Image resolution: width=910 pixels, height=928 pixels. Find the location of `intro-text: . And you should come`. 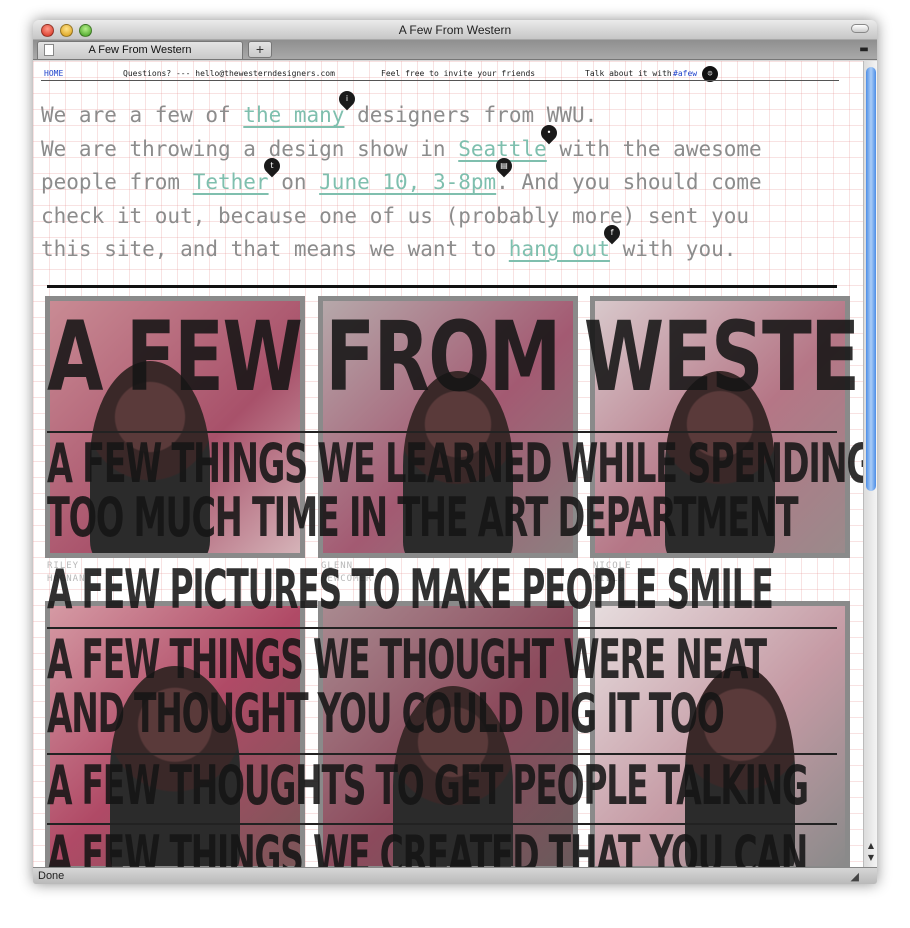

intro-text: . And you should come is located at coordinates (629, 182).